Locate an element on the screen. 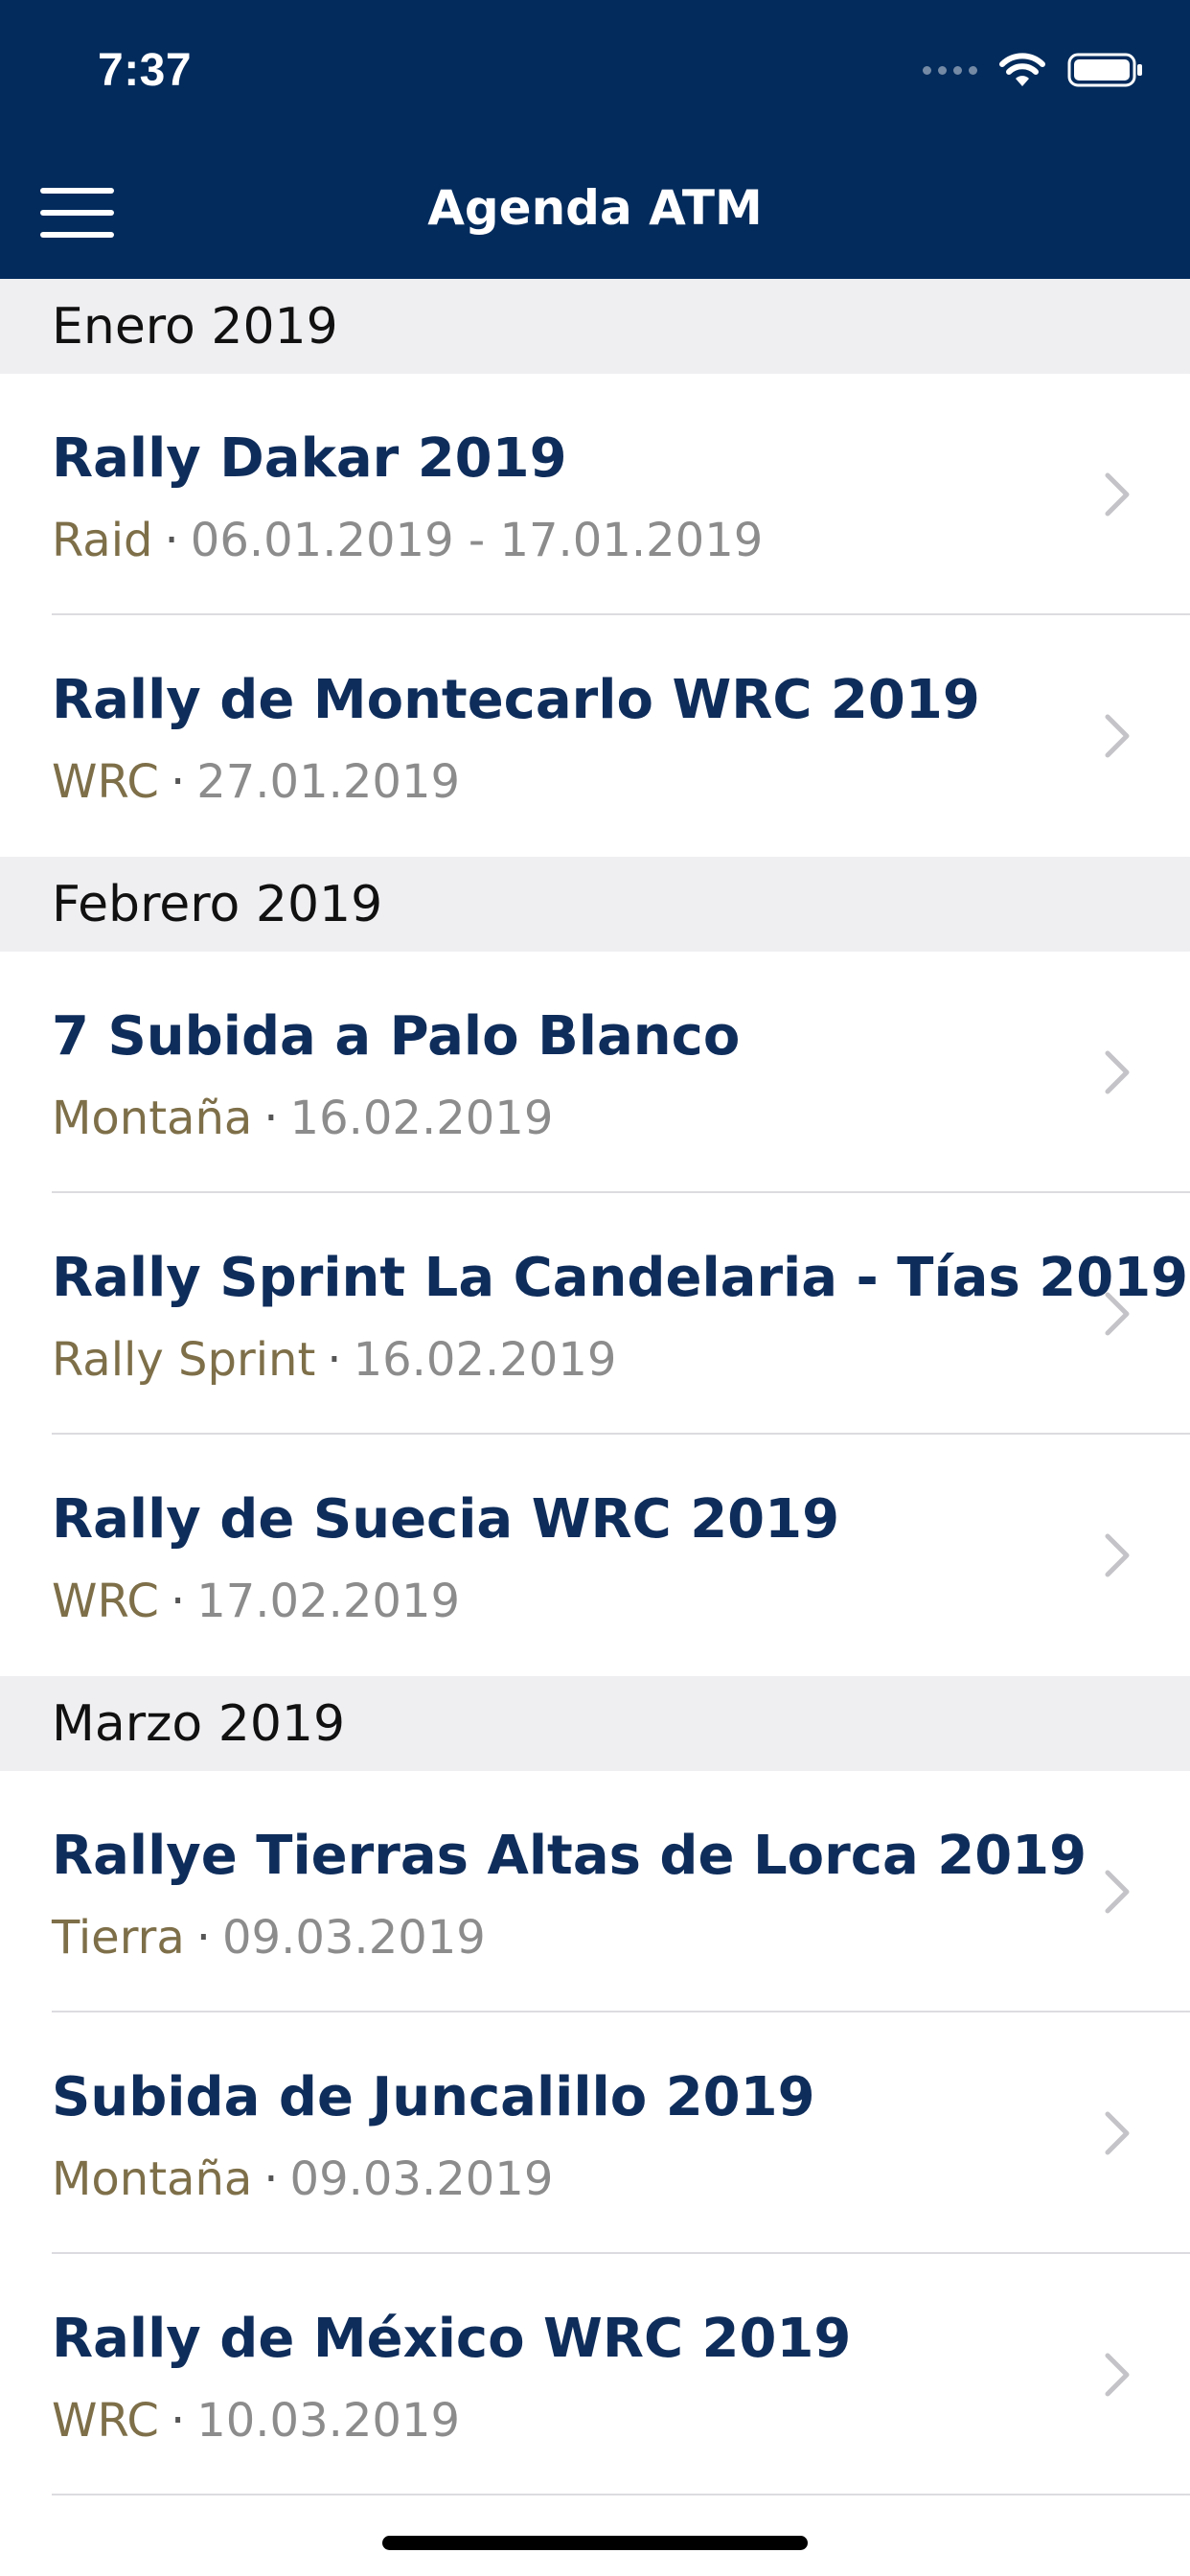 This screenshot has width=1190, height=2576. event-category: Raid is located at coordinates (103, 540).